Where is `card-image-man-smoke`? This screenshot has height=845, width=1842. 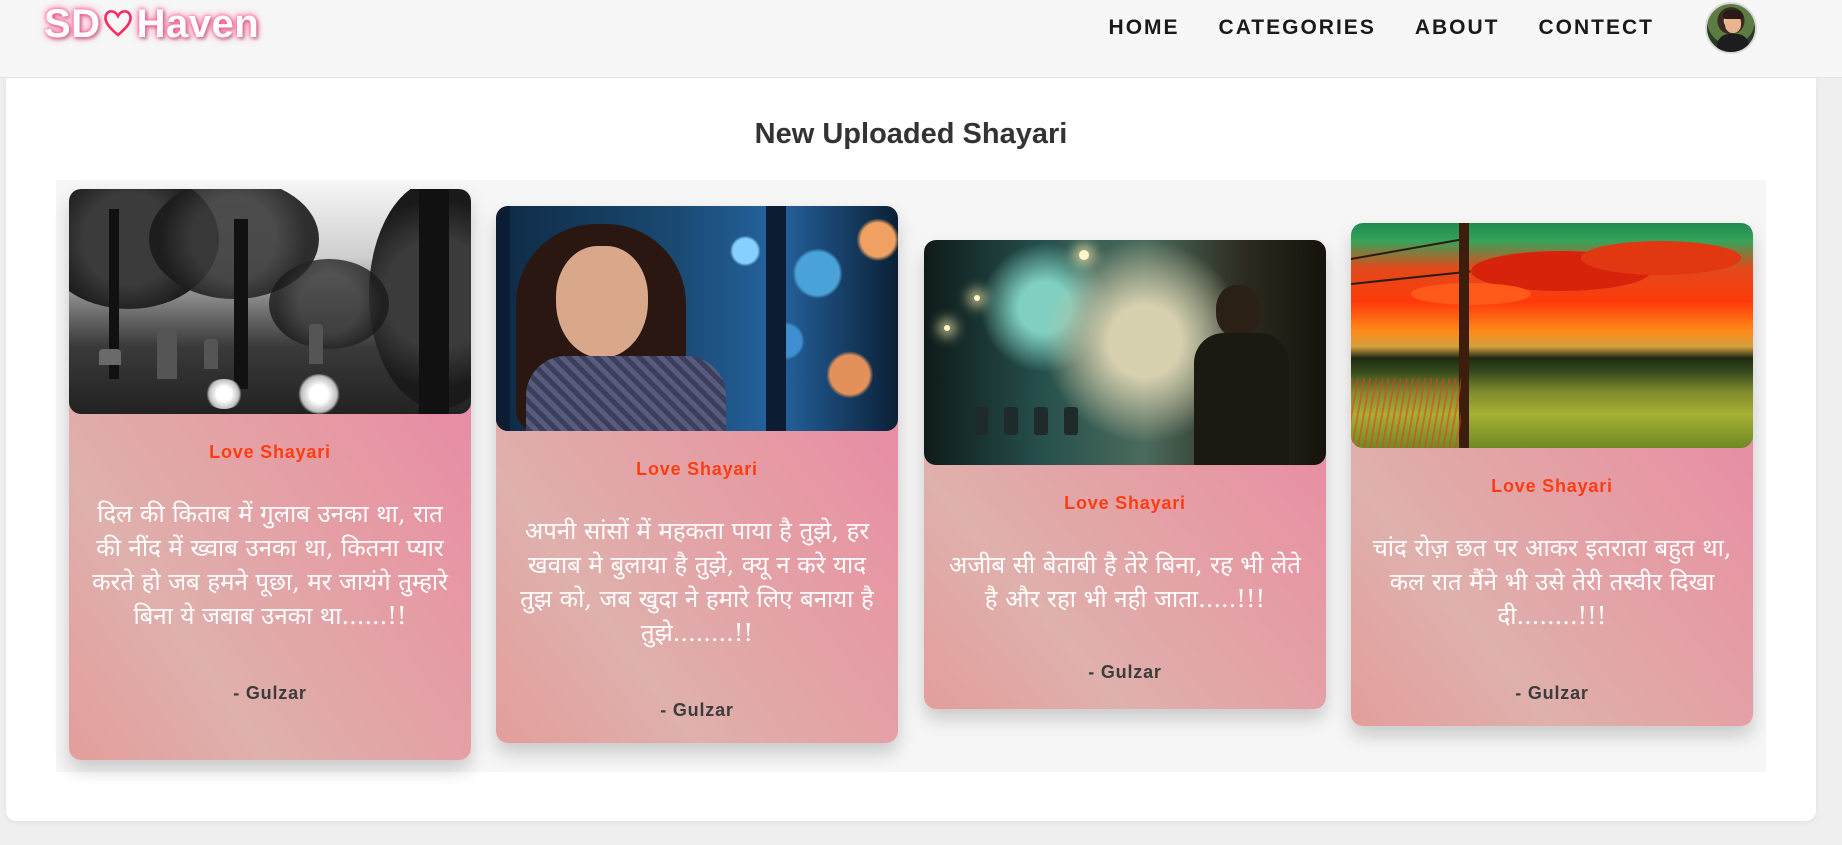
card-image-man-smoke is located at coordinates (1125, 352).